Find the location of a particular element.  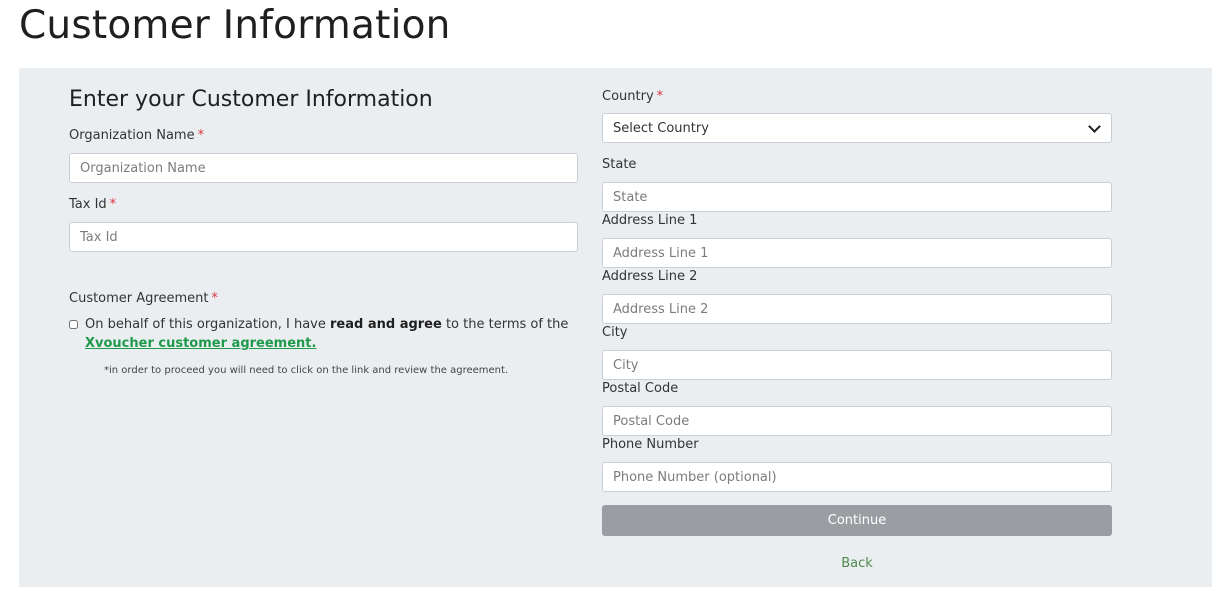

country-label-text: Country is located at coordinates (628, 96).